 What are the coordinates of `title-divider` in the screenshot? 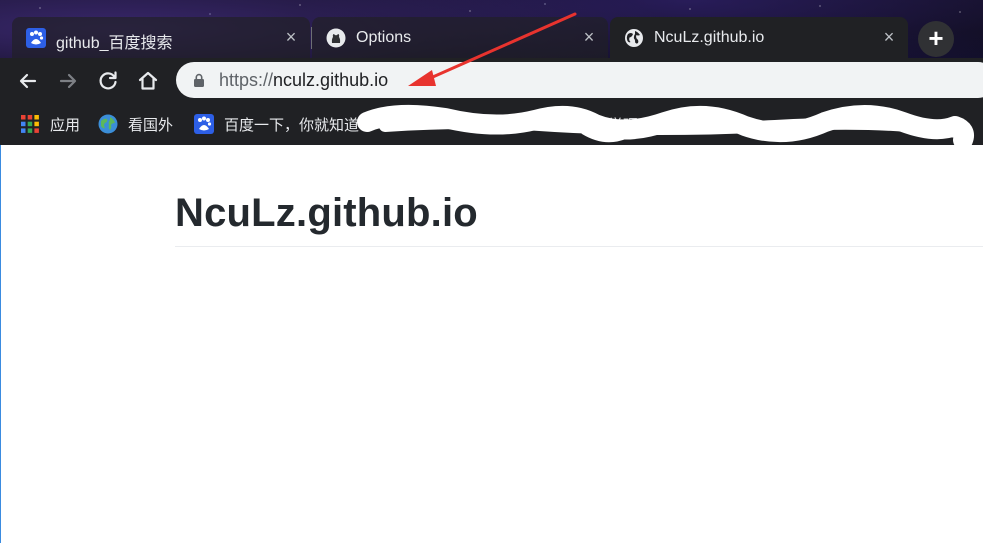 It's located at (579, 246).